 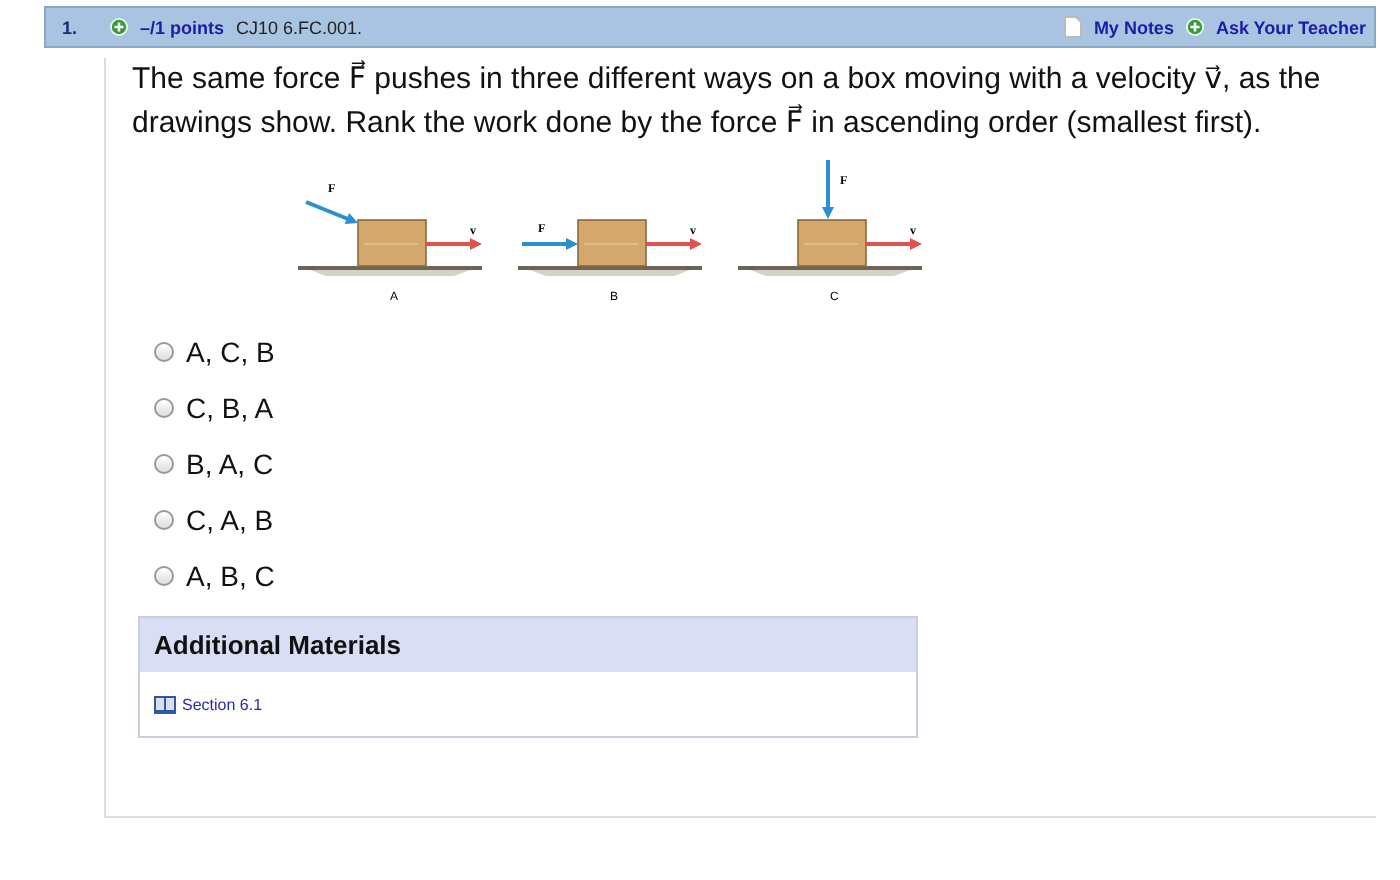 What do you see at coordinates (1072, 27) in the screenshot?
I see `page-icon` at bounding box center [1072, 27].